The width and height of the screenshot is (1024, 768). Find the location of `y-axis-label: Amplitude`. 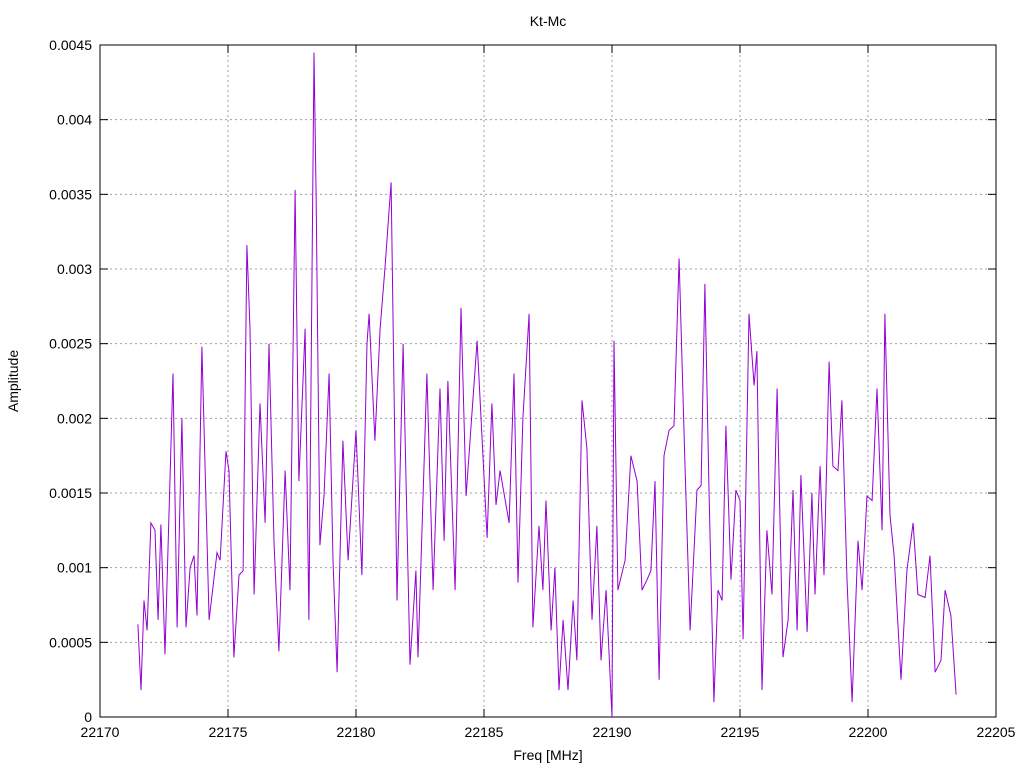

y-axis-label: Amplitude is located at coordinates (13, 381).